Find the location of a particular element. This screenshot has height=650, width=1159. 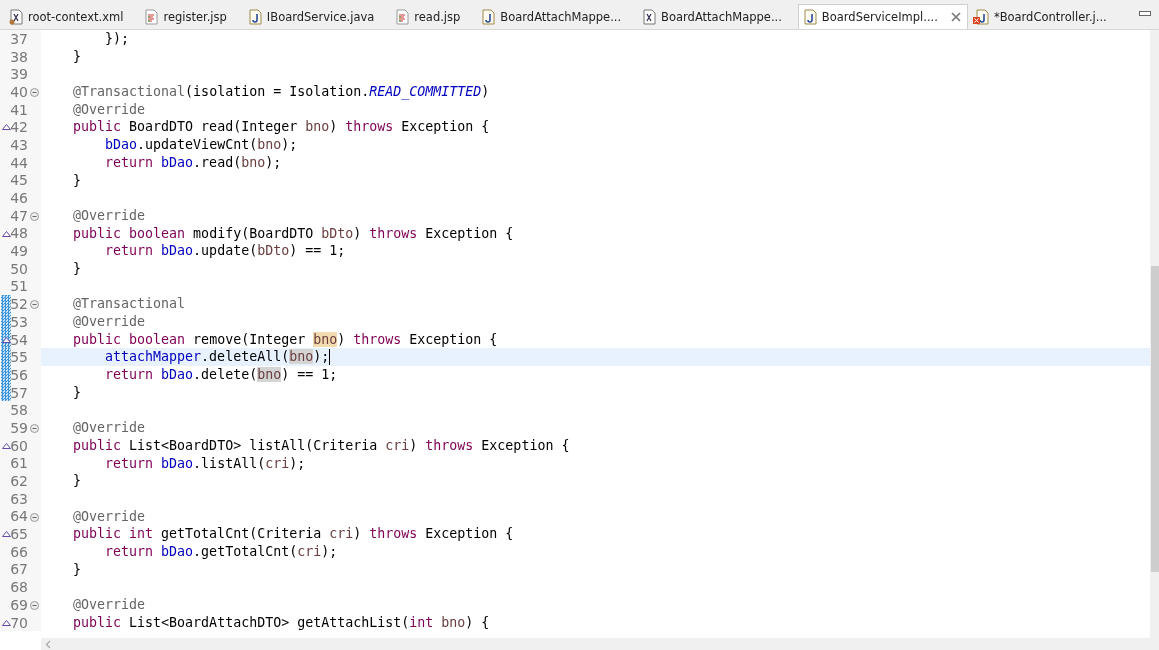

line-number: 51 is located at coordinates (19, 286).